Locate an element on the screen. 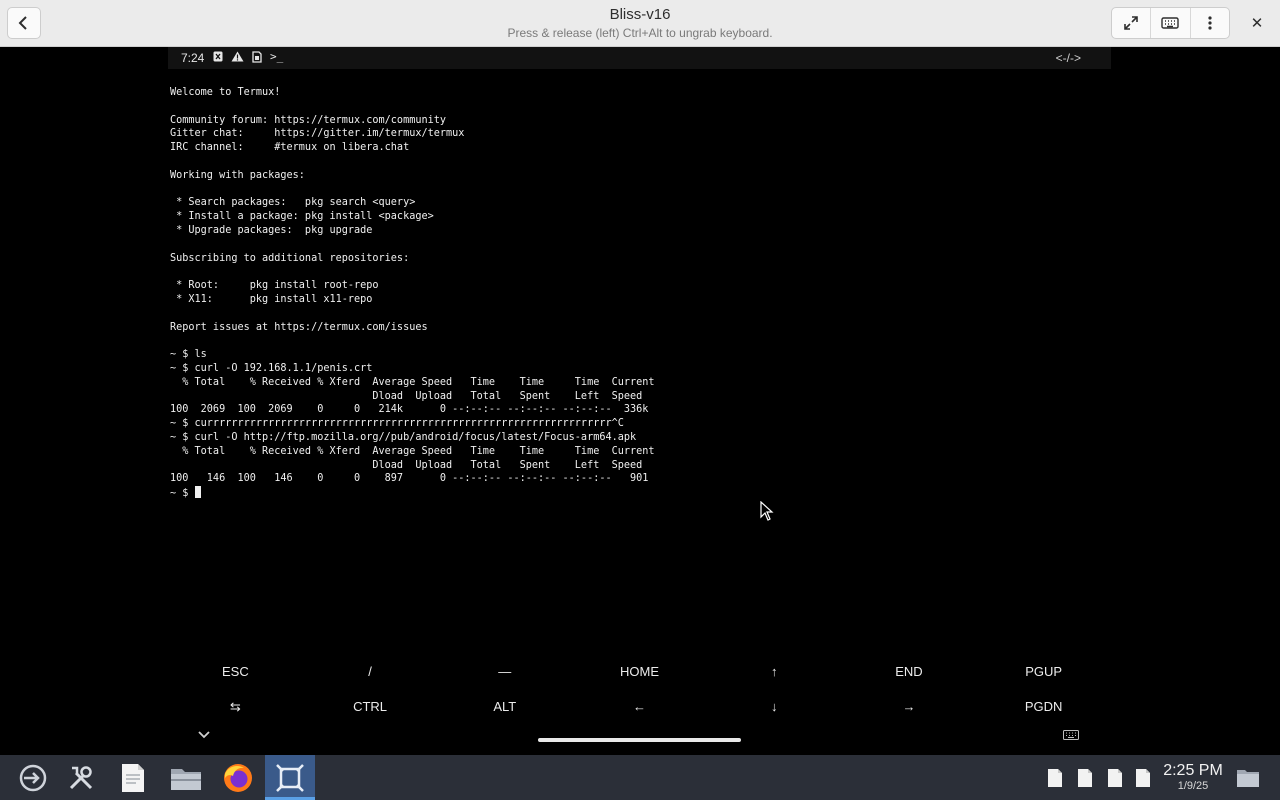 The image size is (1280, 800). kebab-menu-icon is located at coordinates (1210, 23).